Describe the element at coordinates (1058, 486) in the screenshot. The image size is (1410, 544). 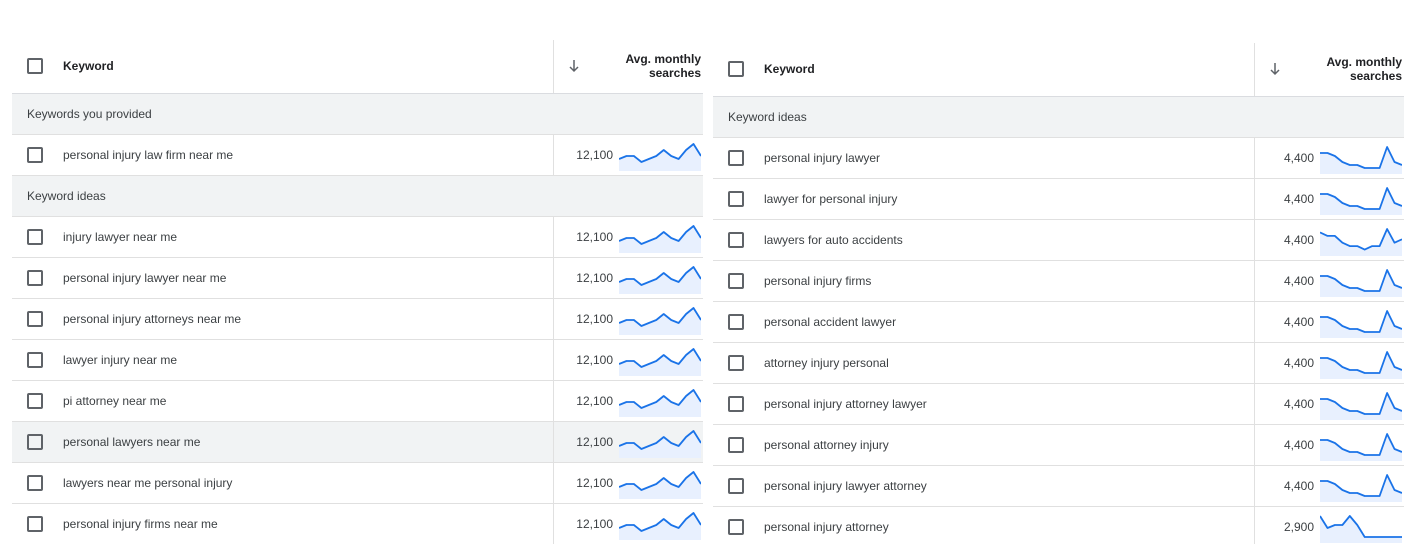
I see `table-row: personal injury lawyer attorney 4,400` at that location.